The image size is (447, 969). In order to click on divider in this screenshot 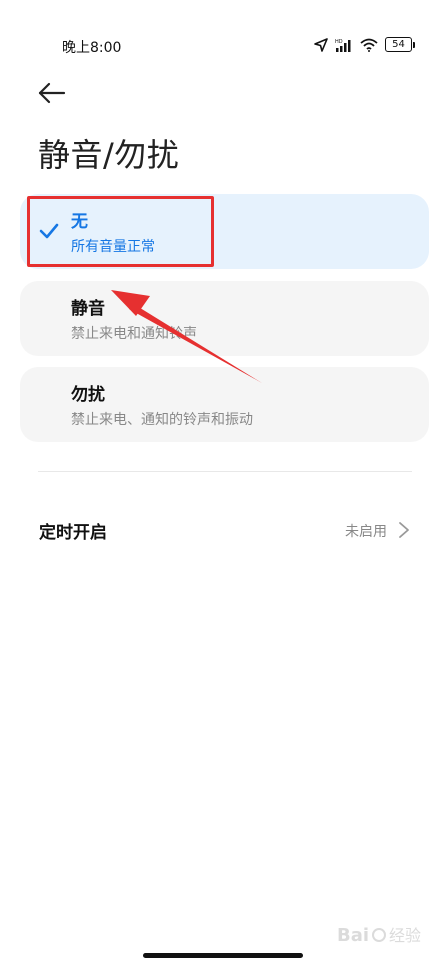, I will do `click(225, 471)`.